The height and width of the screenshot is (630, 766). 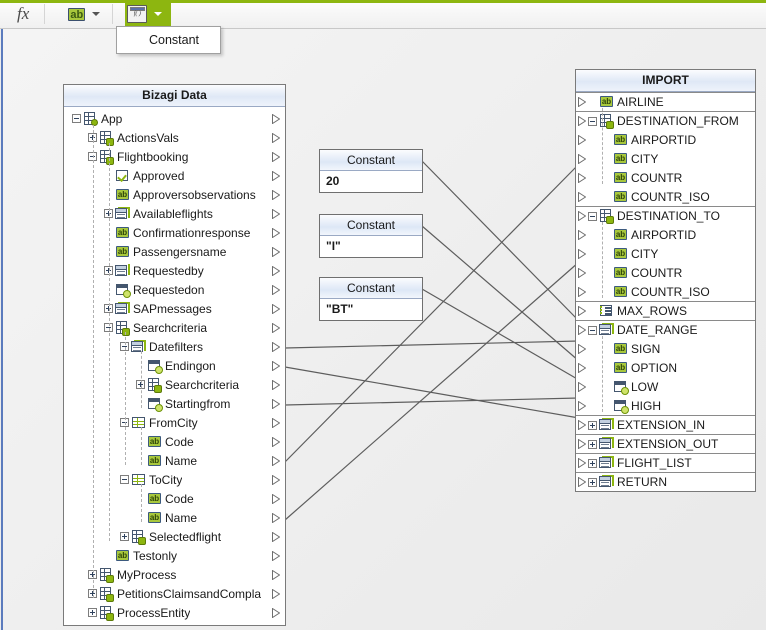 I want to click on tree-row-app: App, so click(x=174, y=118).